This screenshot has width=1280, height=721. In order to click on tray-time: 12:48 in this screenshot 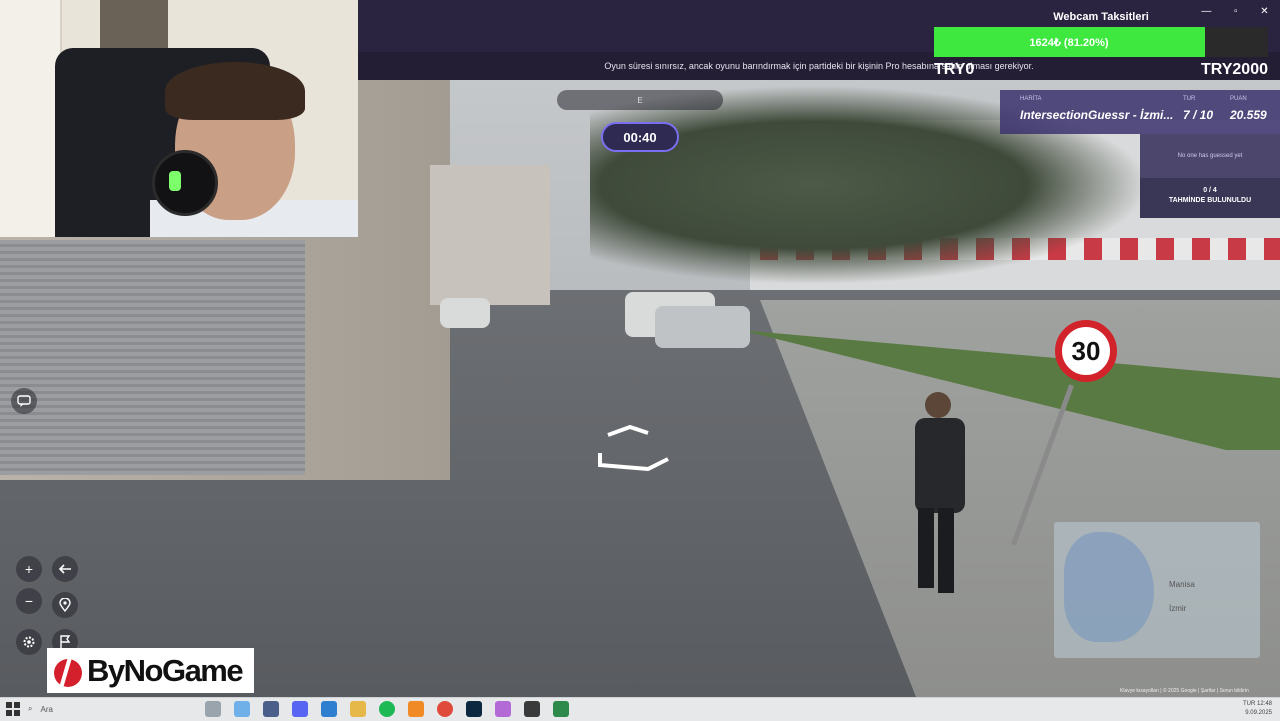, I will do `click(1264, 704)`.